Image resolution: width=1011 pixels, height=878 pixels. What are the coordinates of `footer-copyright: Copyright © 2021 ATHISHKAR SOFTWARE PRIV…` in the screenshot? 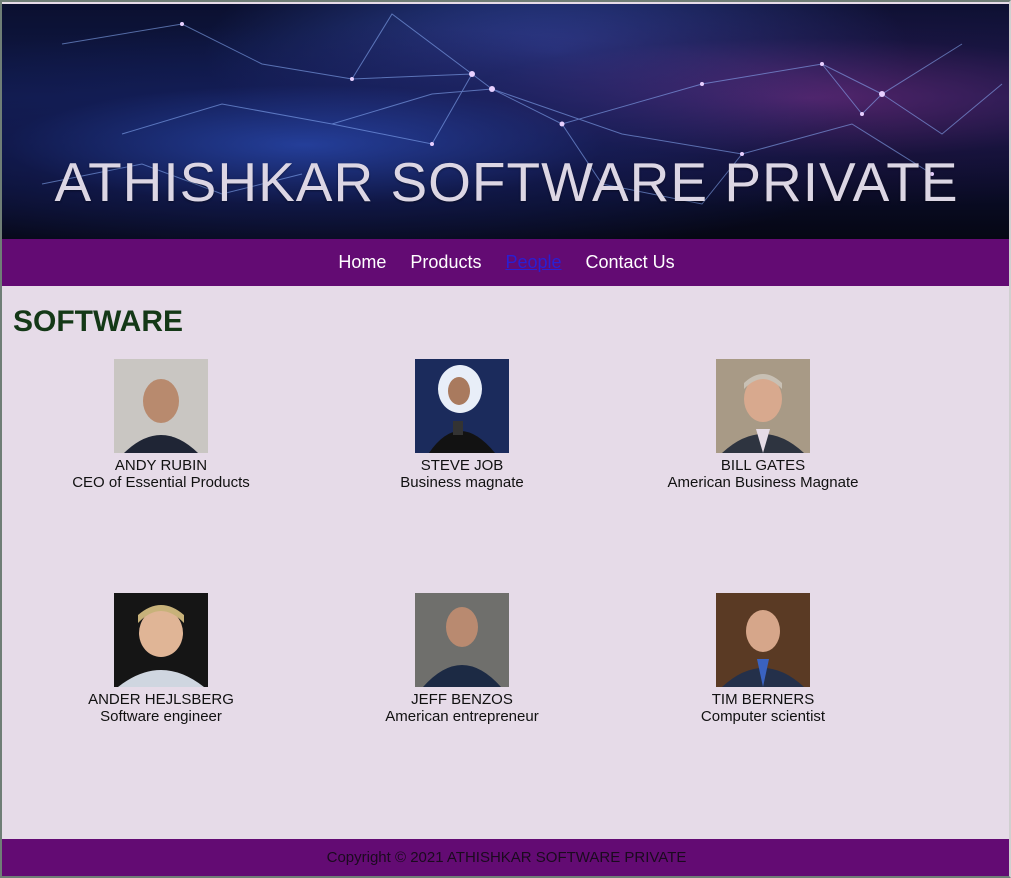 It's located at (505, 857).